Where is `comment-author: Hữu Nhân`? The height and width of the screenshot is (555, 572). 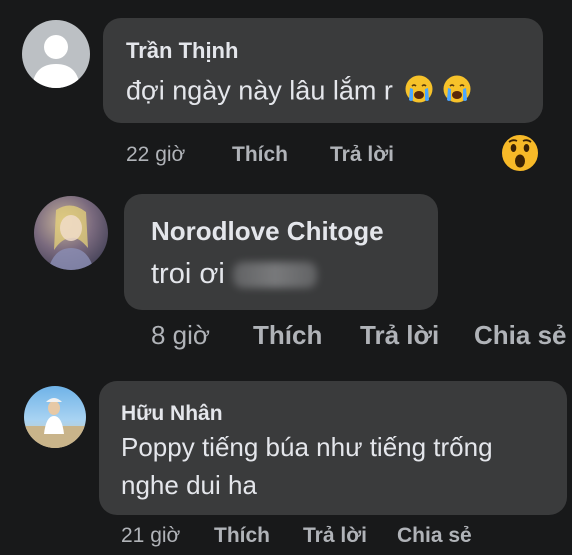
comment-author: Hữu Nhân is located at coordinates (172, 414).